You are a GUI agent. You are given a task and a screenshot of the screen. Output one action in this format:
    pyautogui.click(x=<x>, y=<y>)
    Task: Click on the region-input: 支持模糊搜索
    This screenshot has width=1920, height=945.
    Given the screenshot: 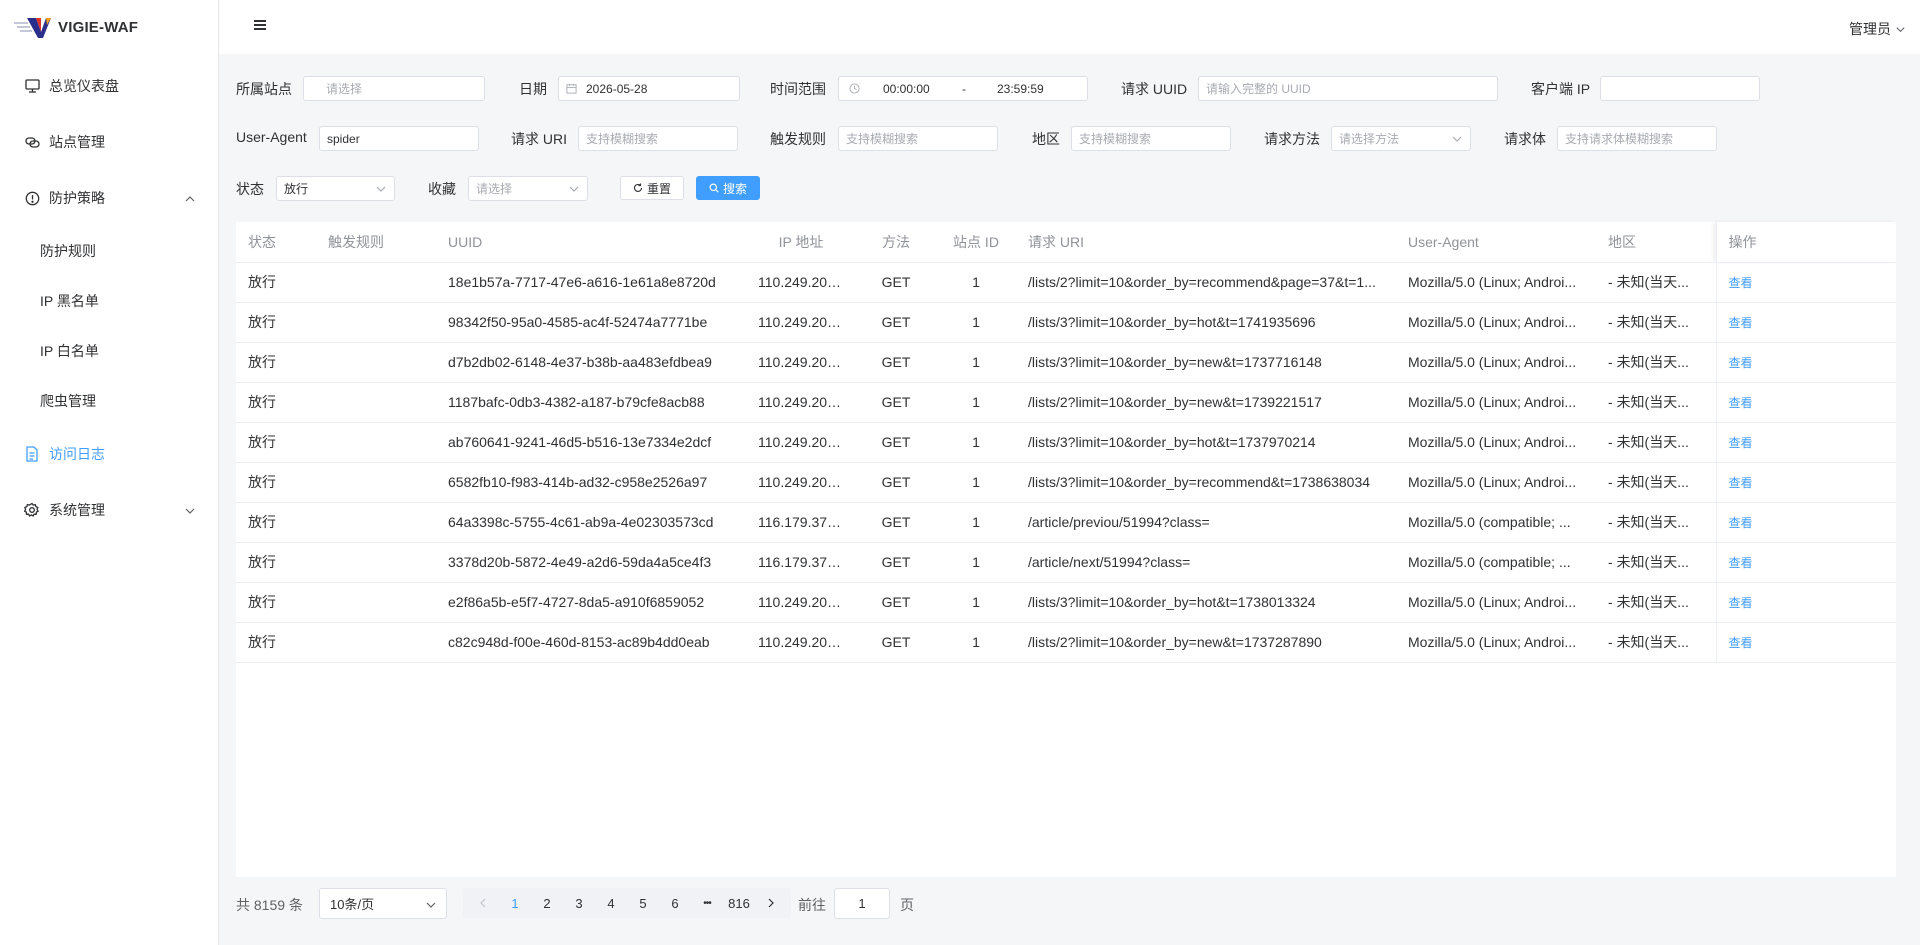 What is the action you would take?
    pyautogui.click(x=1151, y=138)
    